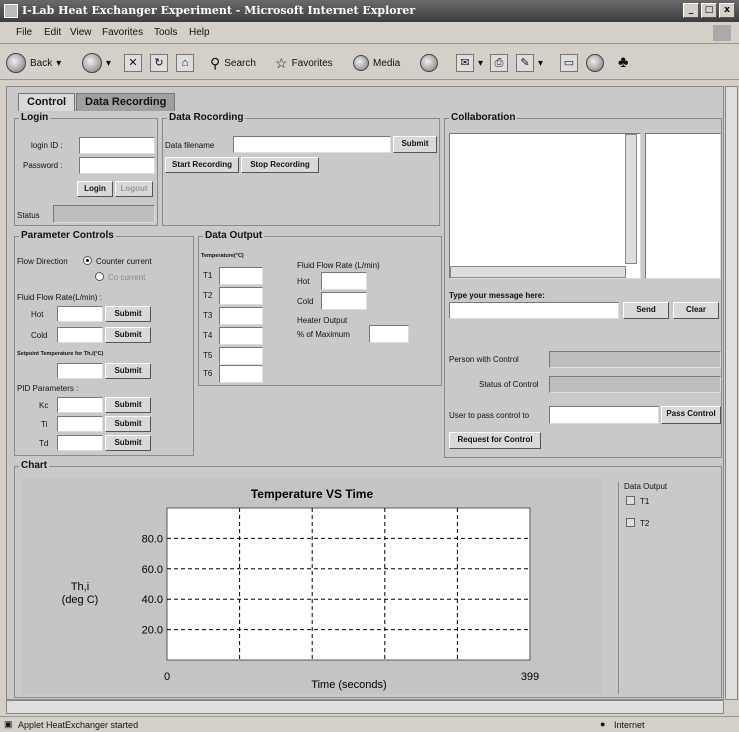 The height and width of the screenshot is (732, 739). Describe the element at coordinates (545, 206) in the screenshot. I see `chat-log-area` at that location.